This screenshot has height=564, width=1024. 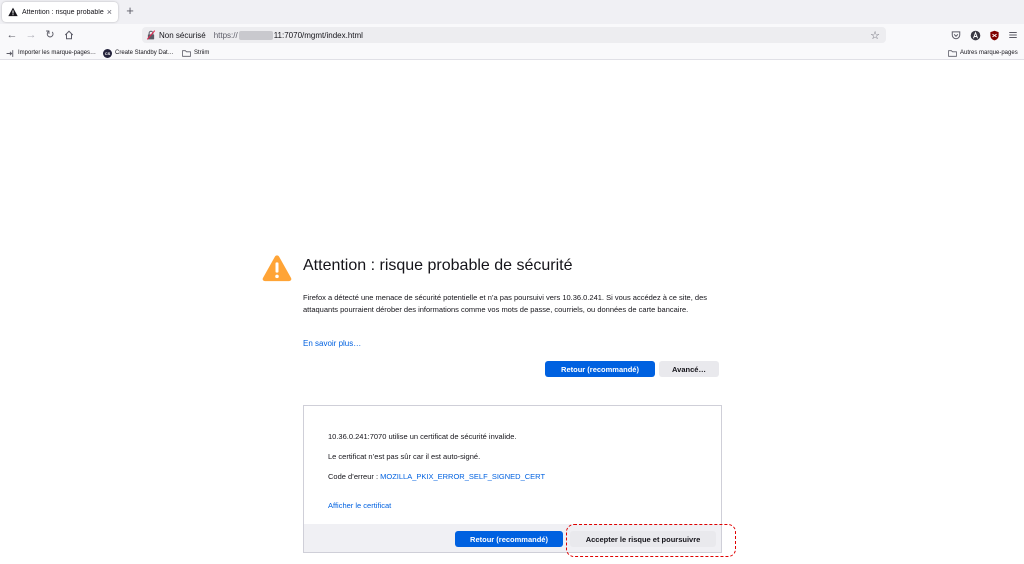 What do you see at coordinates (130, 11) in the screenshot?
I see `new-tab-button: +` at bounding box center [130, 11].